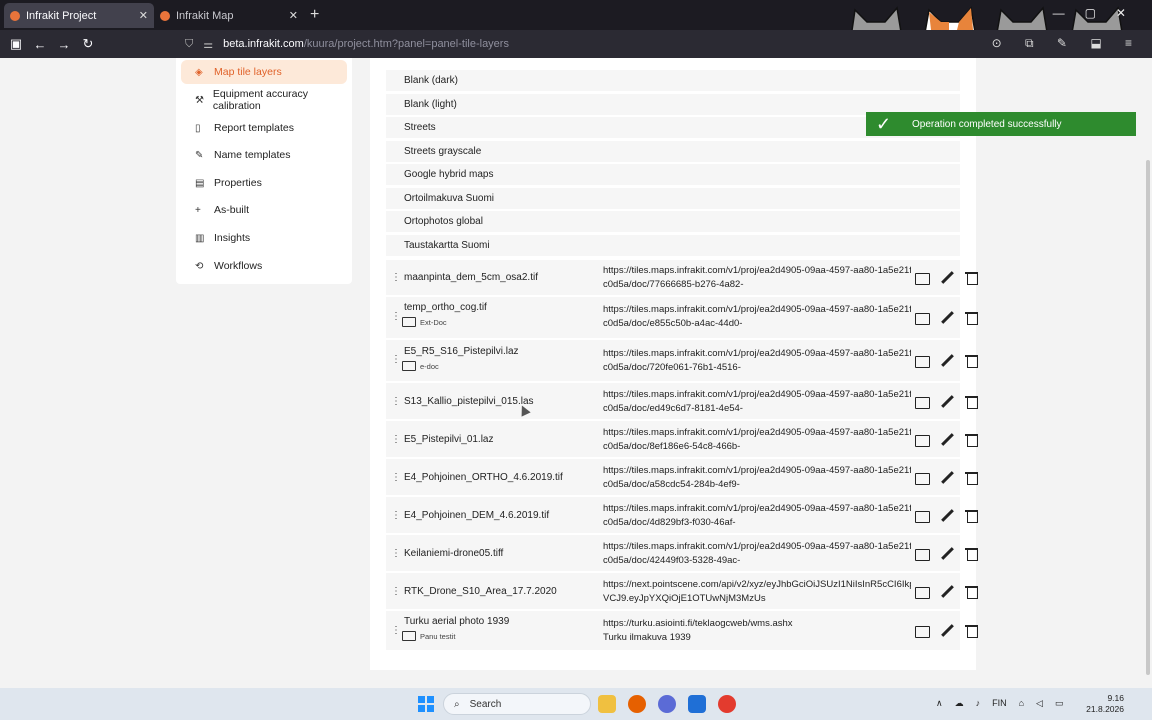 The image size is (1152, 720). I want to click on base-layer-row: Ortoilmakuva Suomi, so click(673, 199).